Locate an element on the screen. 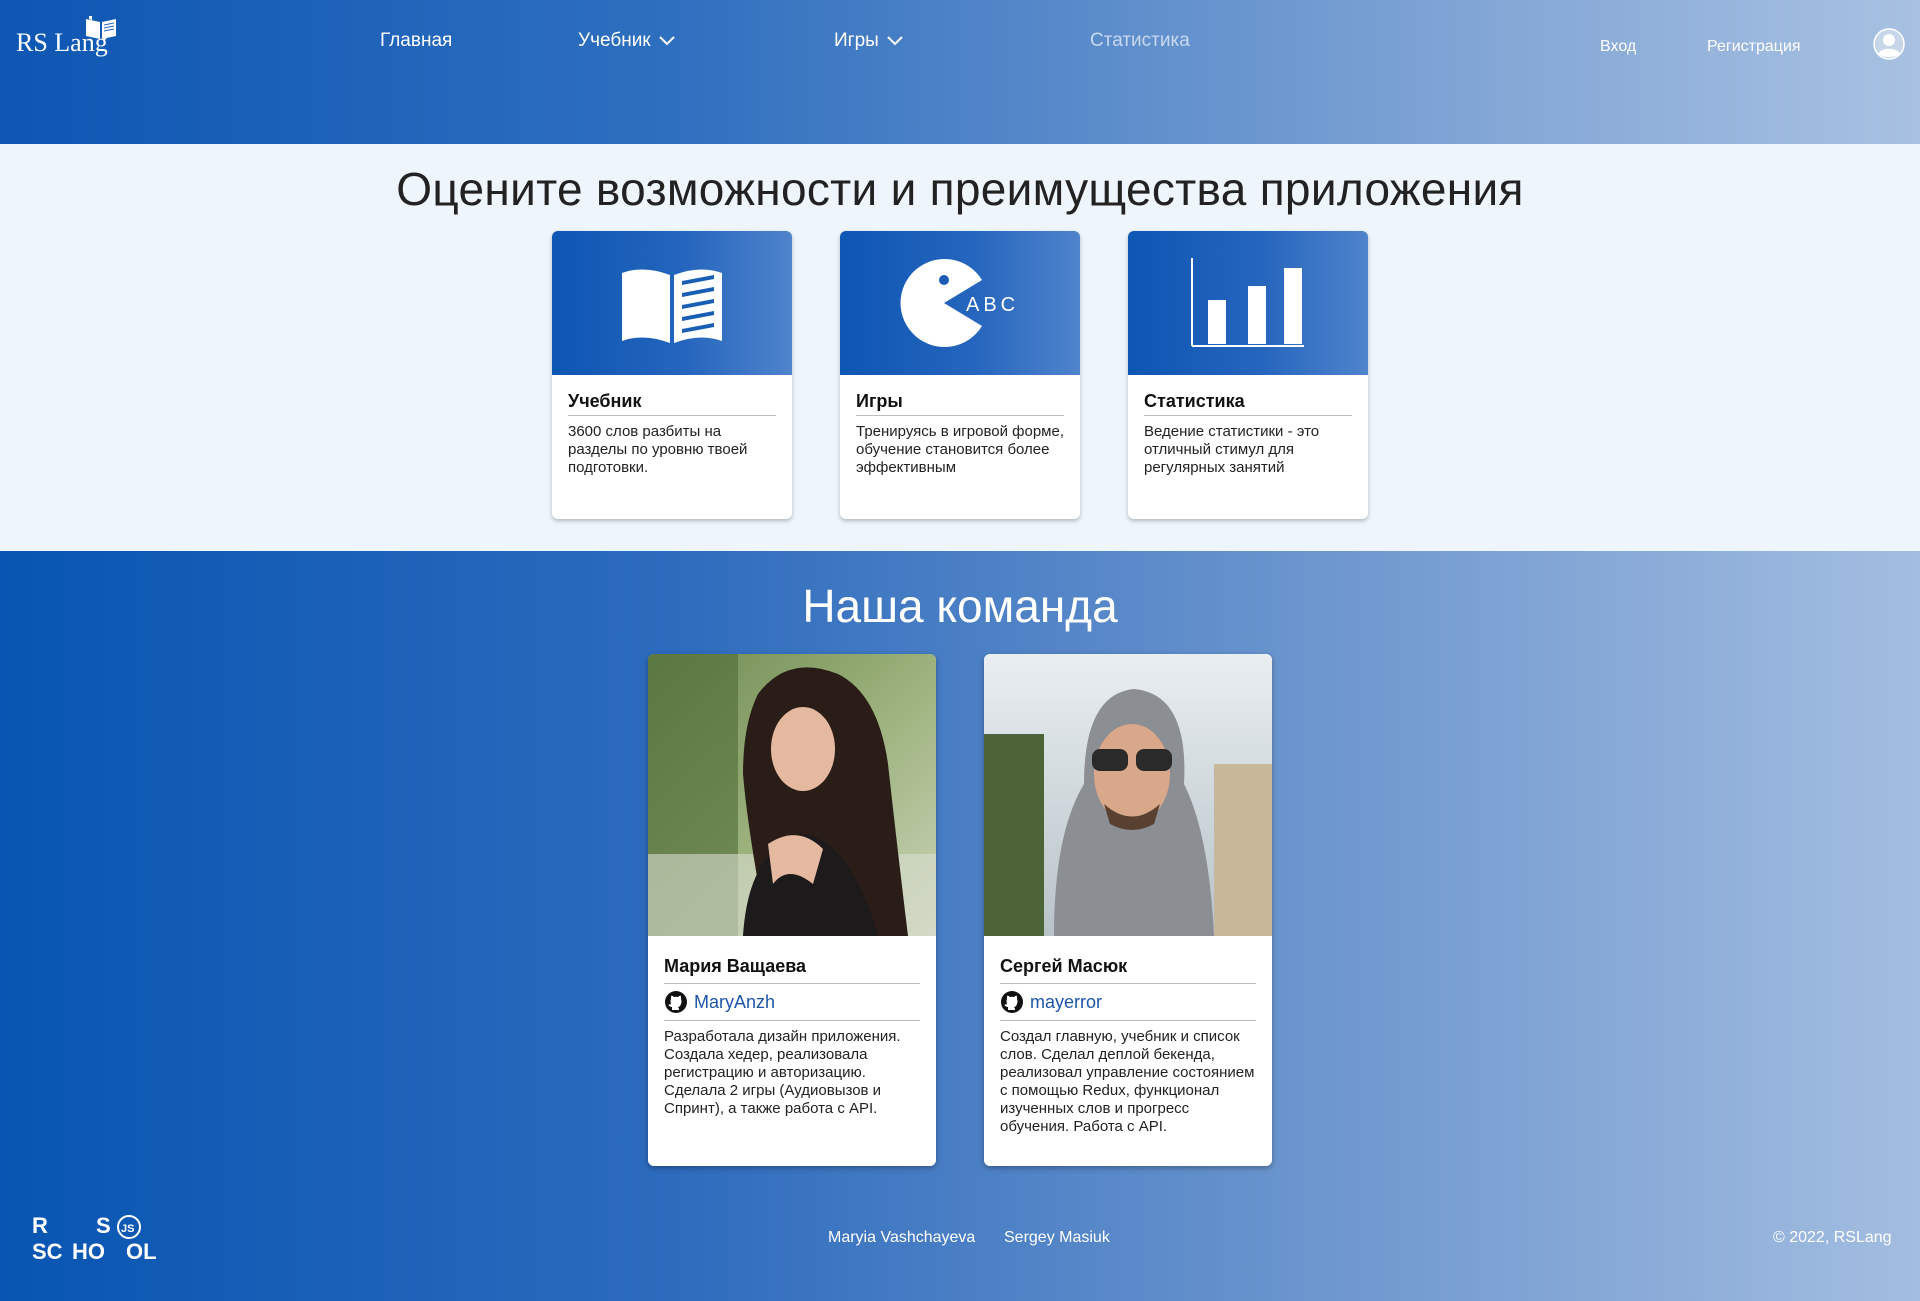 The width and height of the screenshot is (1920, 1301). nav-home: Главная is located at coordinates (416, 41).